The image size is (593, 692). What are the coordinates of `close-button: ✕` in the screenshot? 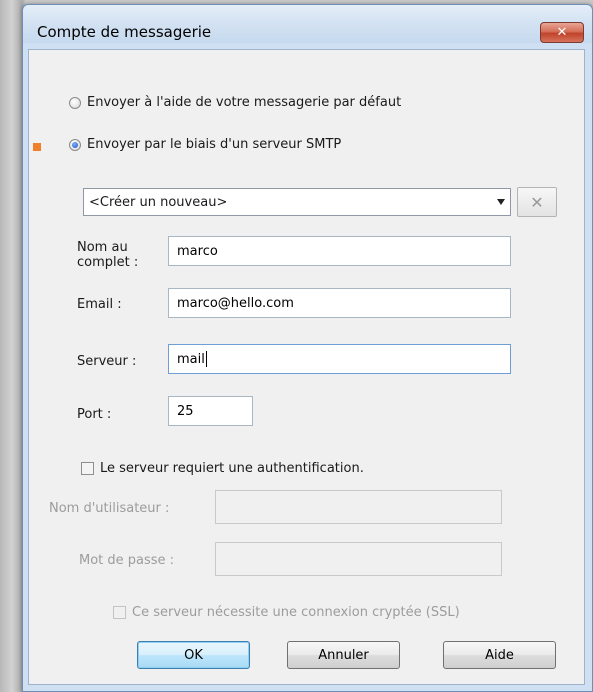 It's located at (562, 32).